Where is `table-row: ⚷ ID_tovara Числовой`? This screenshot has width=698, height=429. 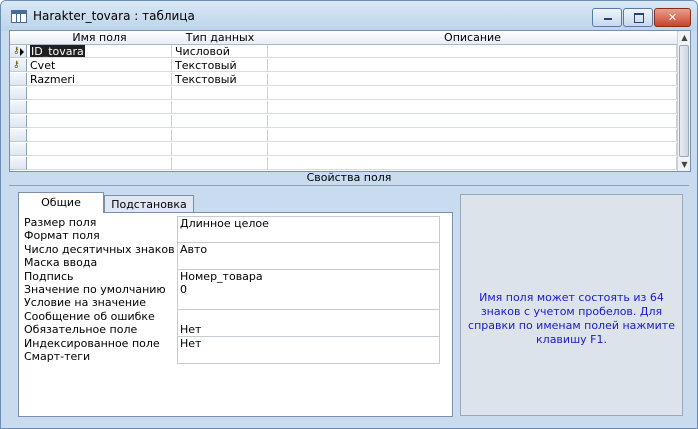
table-row: ⚷ ID_tovara Числовой is located at coordinates (343, 51).